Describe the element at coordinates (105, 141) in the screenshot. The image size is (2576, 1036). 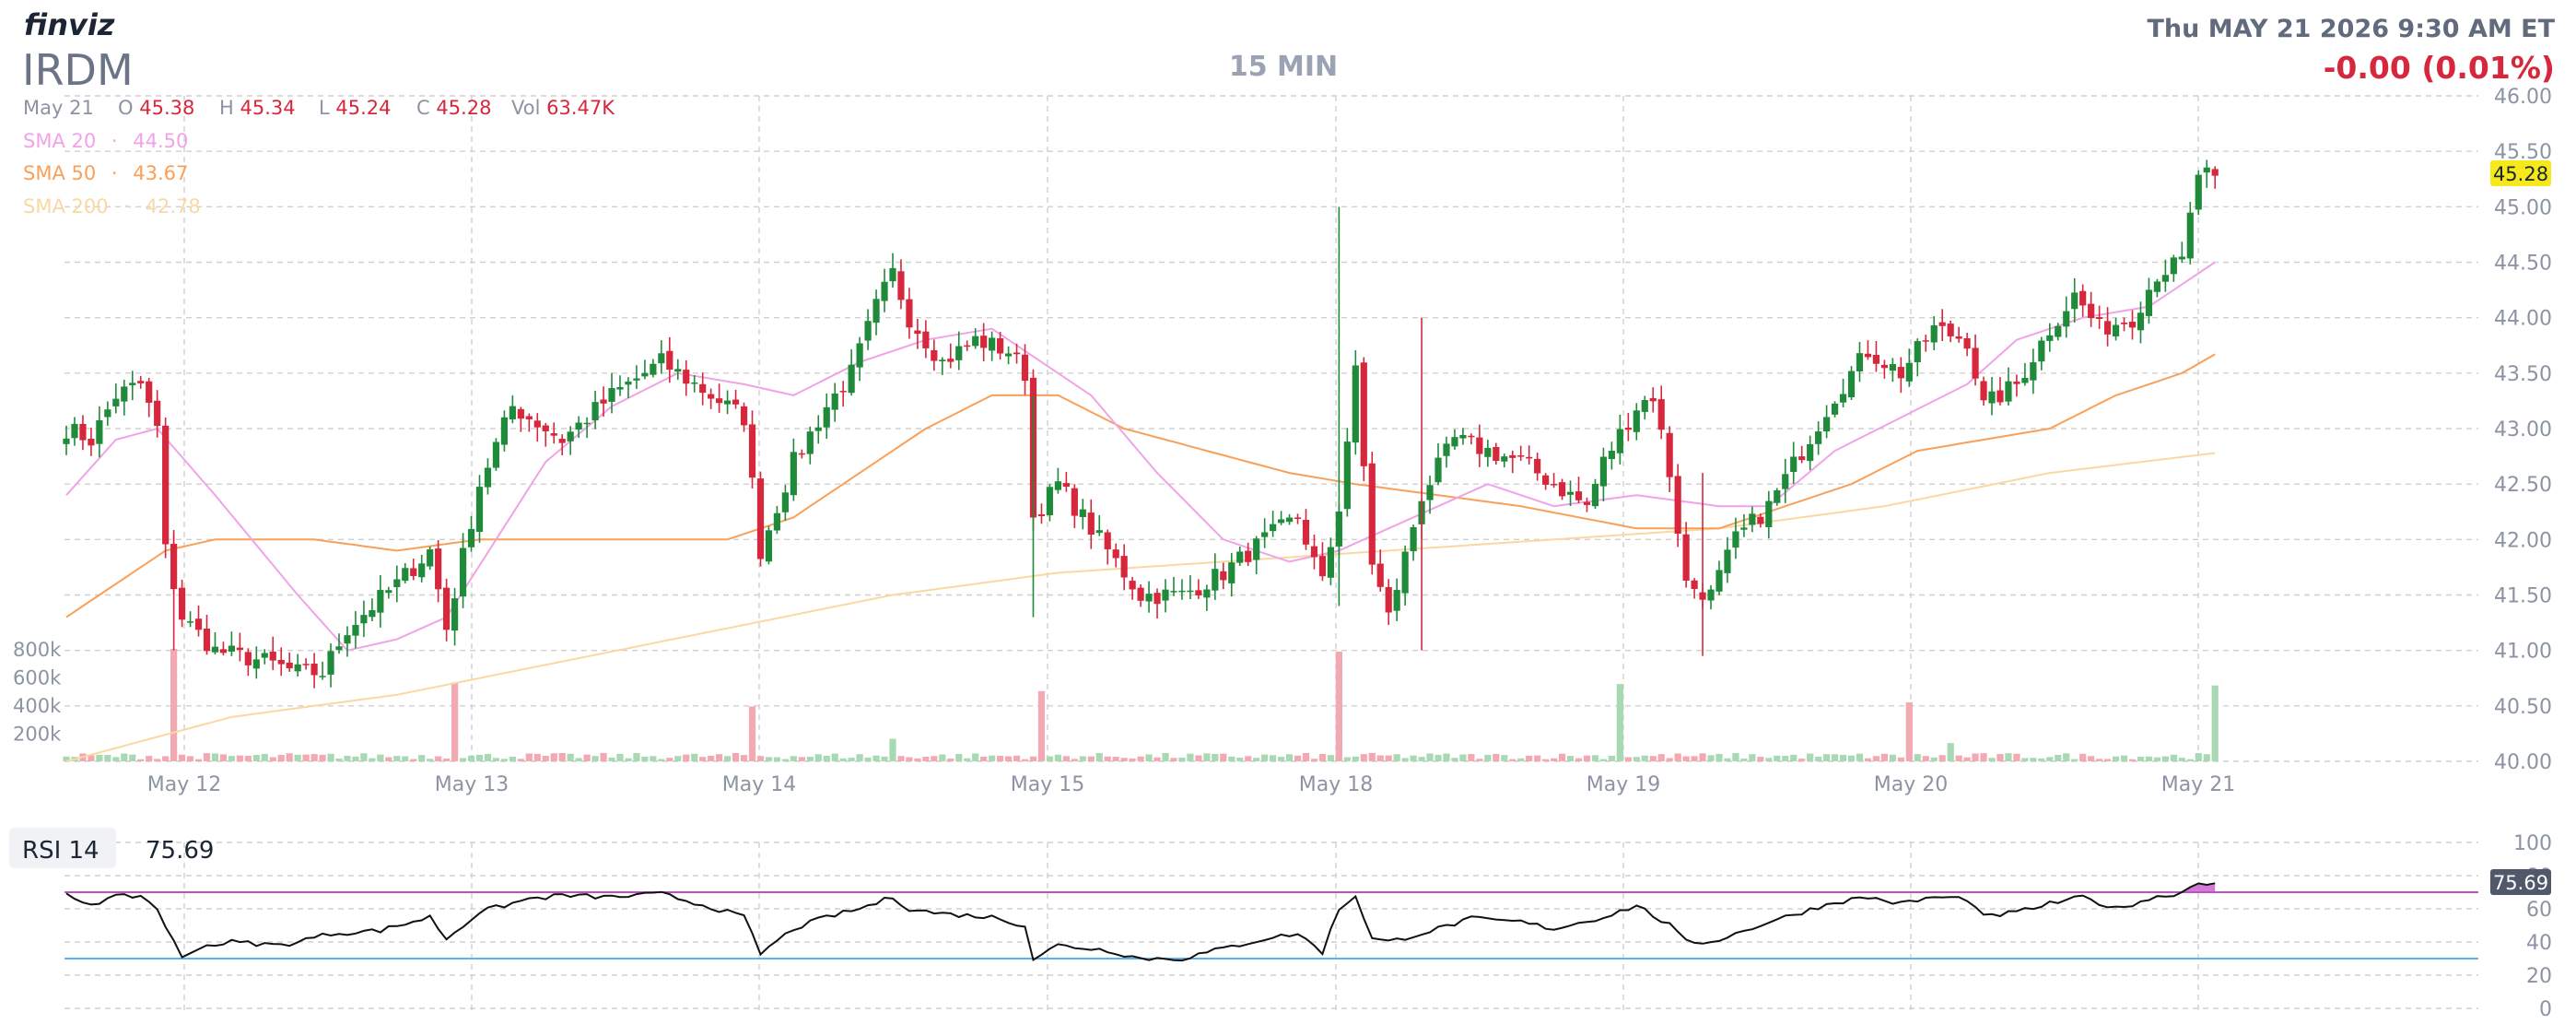
I see `sma20-legend: SMA 20 · 44.50` at that location.